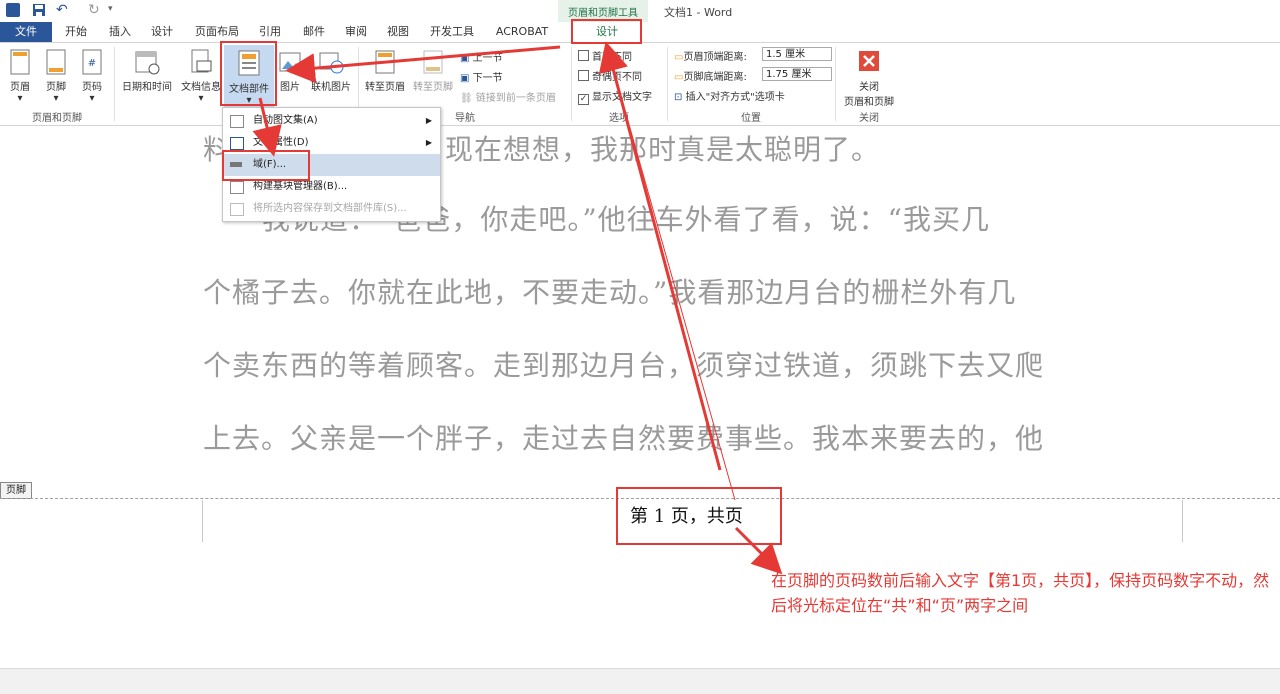  Describe the element at coordinates (660, 256) in the screenshot. I see `arrow-to-design-tab` at that location.